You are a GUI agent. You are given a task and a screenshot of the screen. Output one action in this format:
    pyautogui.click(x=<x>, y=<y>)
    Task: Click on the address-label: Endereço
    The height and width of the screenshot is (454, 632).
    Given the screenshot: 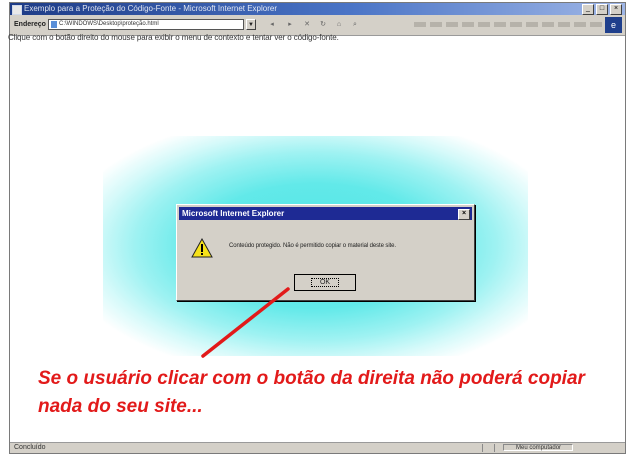 What is the action you would take?
    pyautogui.click(x=30, y=24)
    